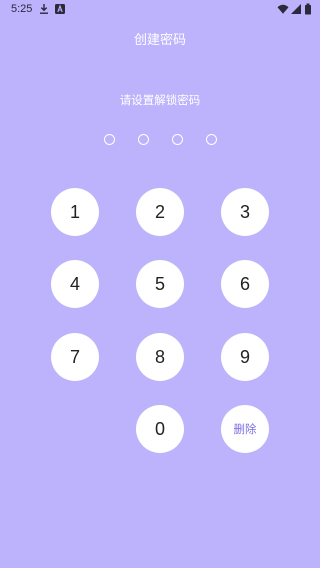 This screenshot has width=320, height=568. I want to click on wifi-icon, so click(283, 9).